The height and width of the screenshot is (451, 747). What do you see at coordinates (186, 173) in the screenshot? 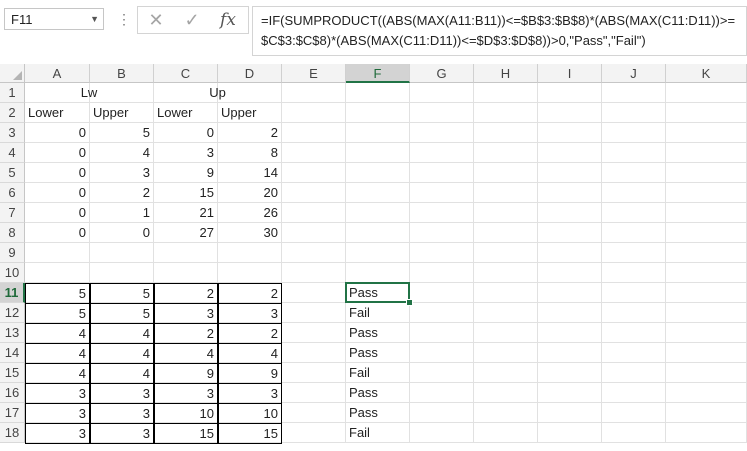
I see `table1-cell: 9` at bounding box center [186, 173].